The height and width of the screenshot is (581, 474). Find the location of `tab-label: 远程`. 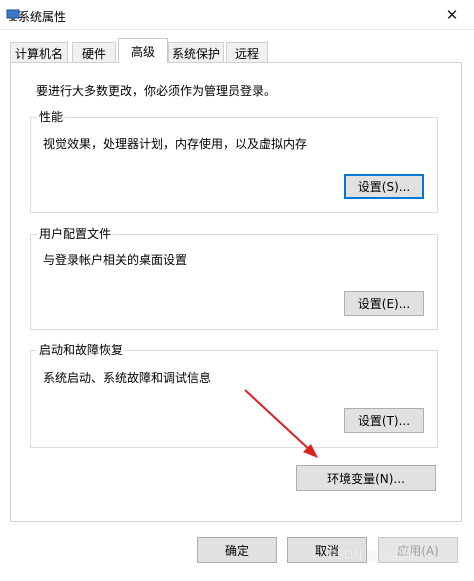

tab-label: 远程 is located at coordinates (246, 53).